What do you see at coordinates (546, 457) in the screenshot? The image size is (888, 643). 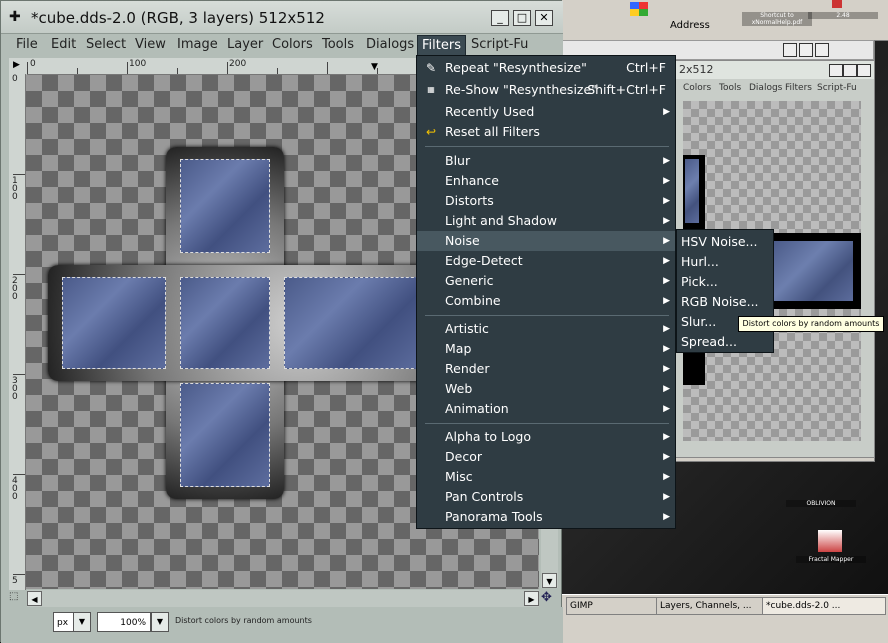 I see `menu-item-decor: Decor ▶` at bounding box center [546, 457].